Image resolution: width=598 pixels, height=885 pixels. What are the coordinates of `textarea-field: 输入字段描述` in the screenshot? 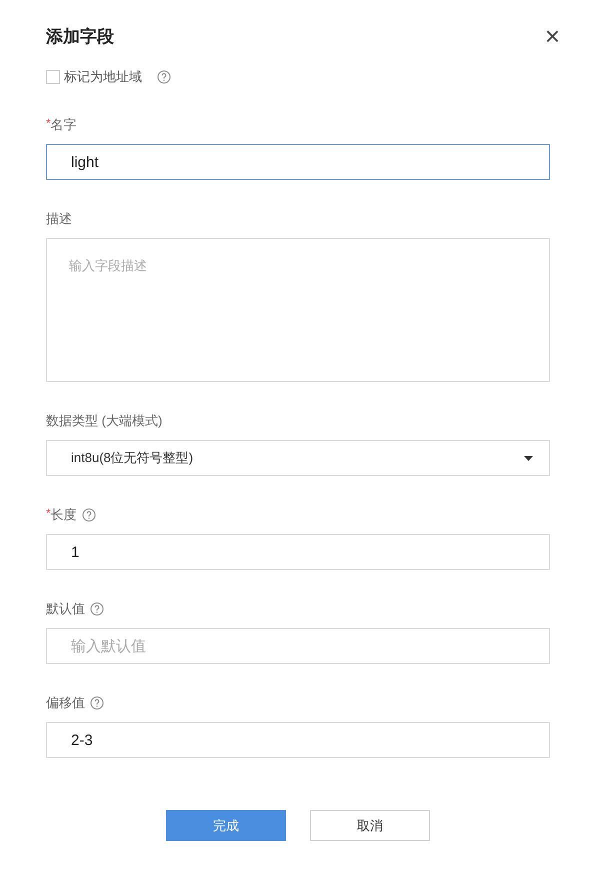 It's located at (298, 310).